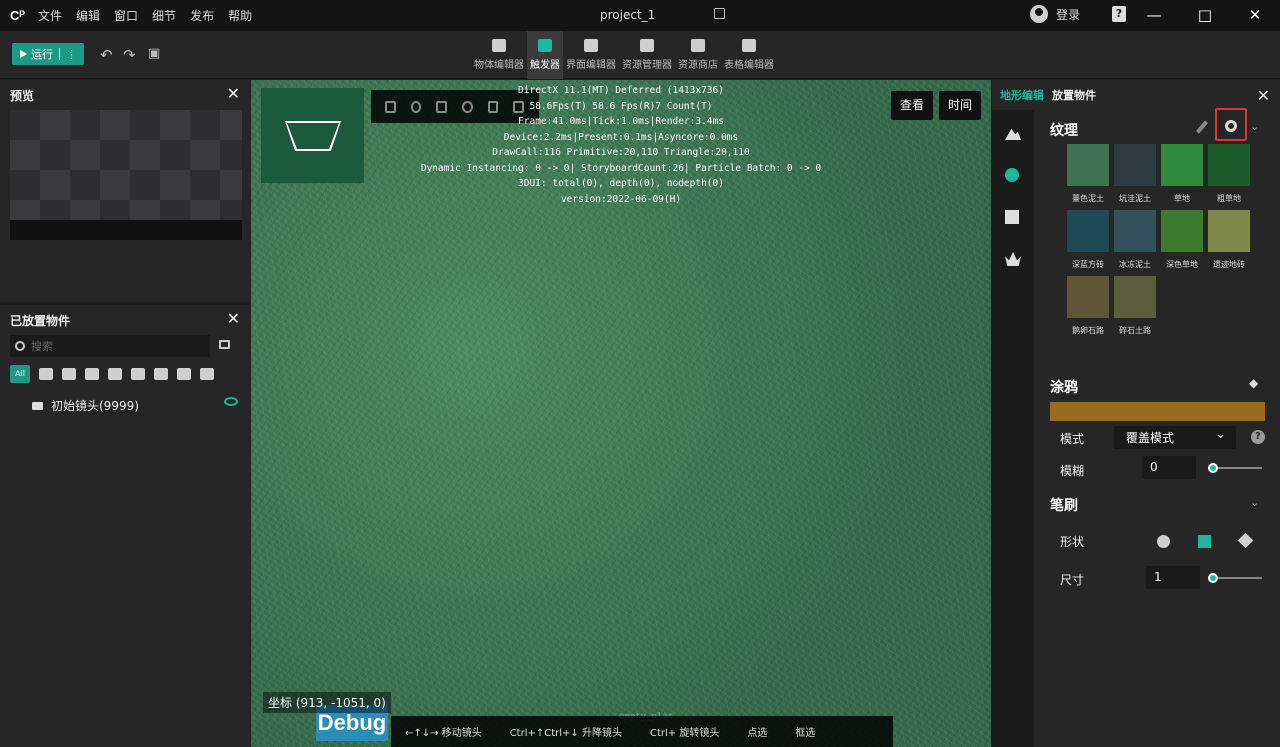 The height and width of the screenshot is (747, 1280). I want to click on texture-label: 粗草地, so click(1229, 198).